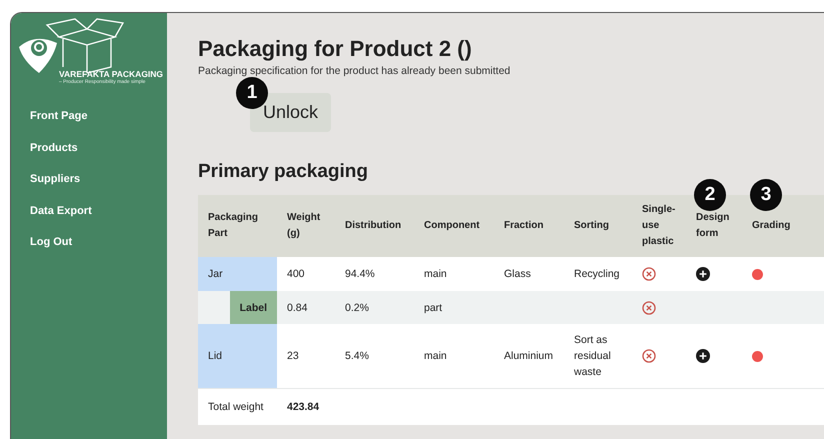  Describe the element at coordinates (61, 211) in the screenshot. I see `nav-link: Data Export` at that location.